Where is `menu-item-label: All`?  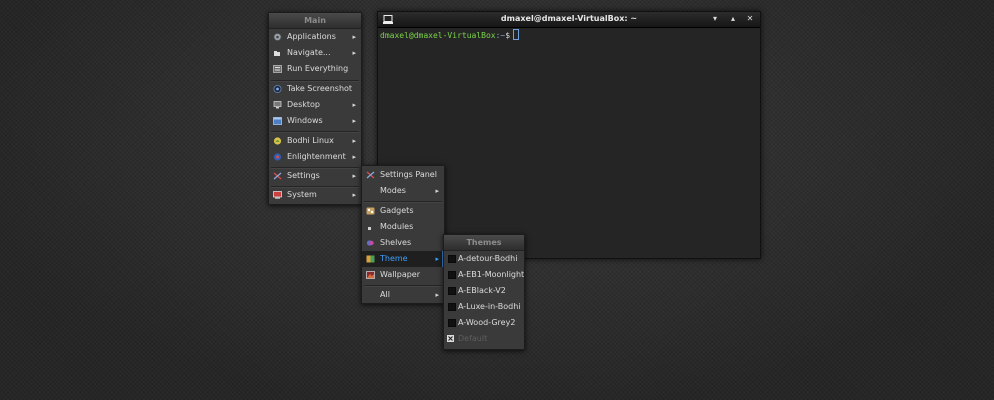 menu-item-label: All is located at coordinates (385, 294).